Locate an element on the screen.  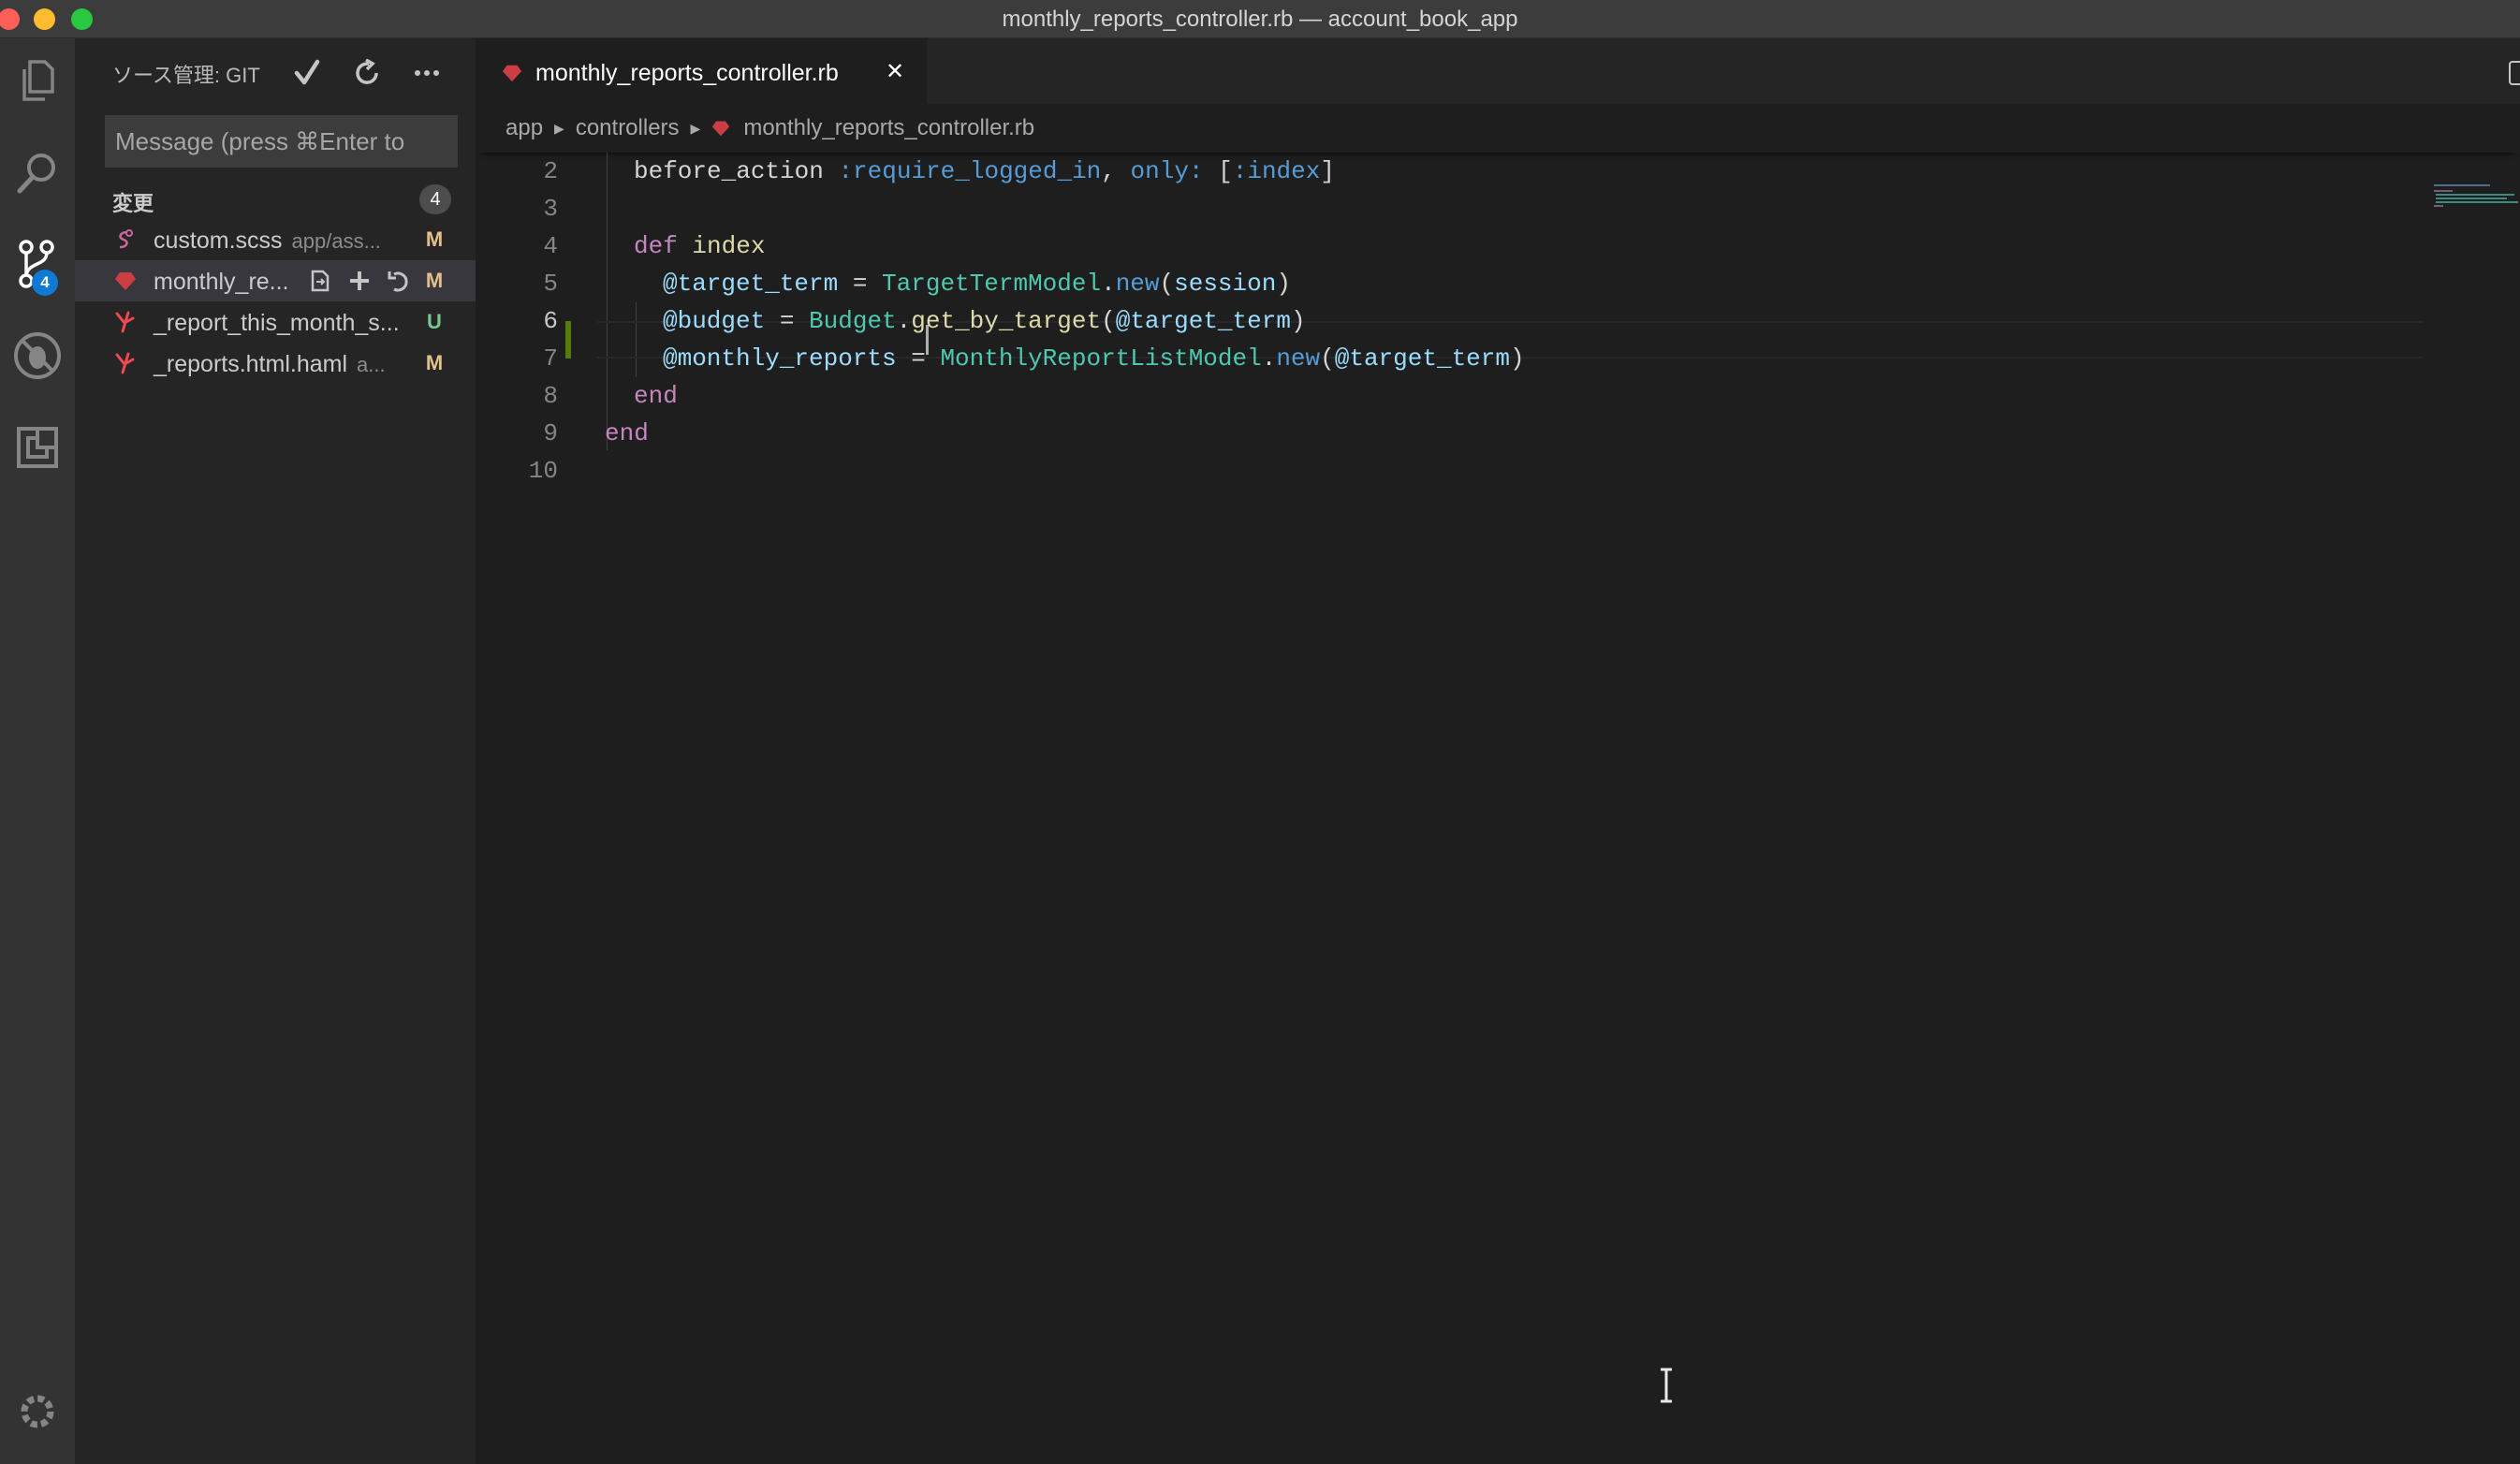
search-icon is located at coordinates (36, 174).